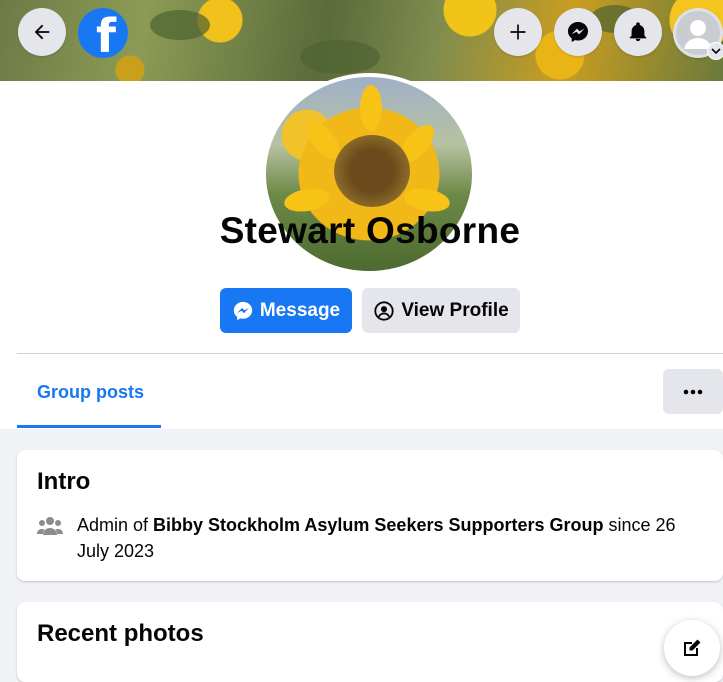  What do you see at coordinates (300, 310) in the screenshot?
I see `message-button-label: Message` at bounding box center [300, 310].